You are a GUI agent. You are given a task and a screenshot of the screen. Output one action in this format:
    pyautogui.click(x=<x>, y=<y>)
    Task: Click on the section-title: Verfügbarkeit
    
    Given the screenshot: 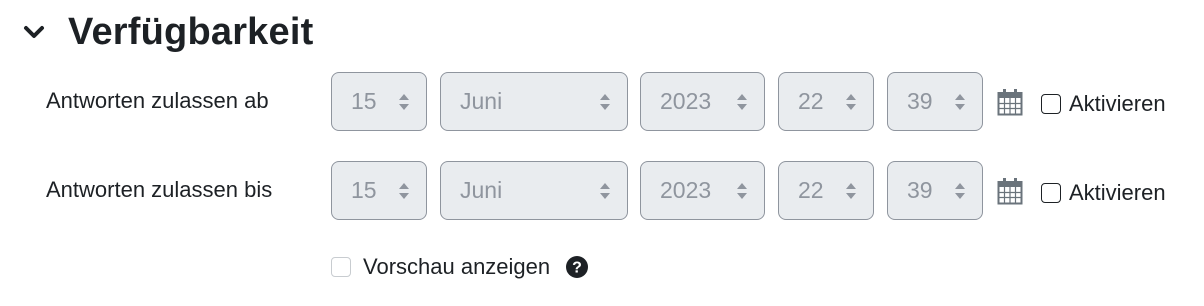 What is the action you would take?
    pyautogui.click(x=190, y=32)
    